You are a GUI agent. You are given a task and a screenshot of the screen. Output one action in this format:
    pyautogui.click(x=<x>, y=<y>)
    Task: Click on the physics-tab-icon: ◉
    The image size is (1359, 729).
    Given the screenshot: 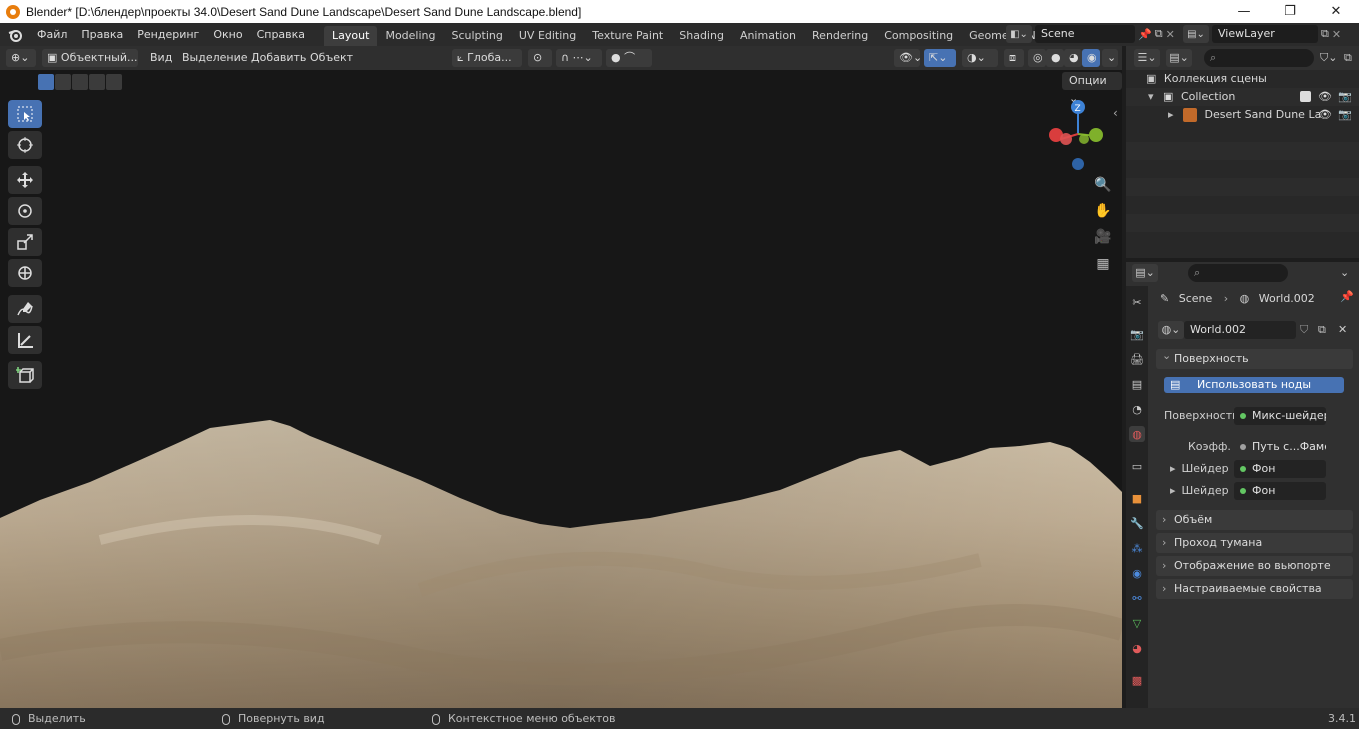 What is the action you would take?
    pyautogui.click(x=1137, y=573)
    